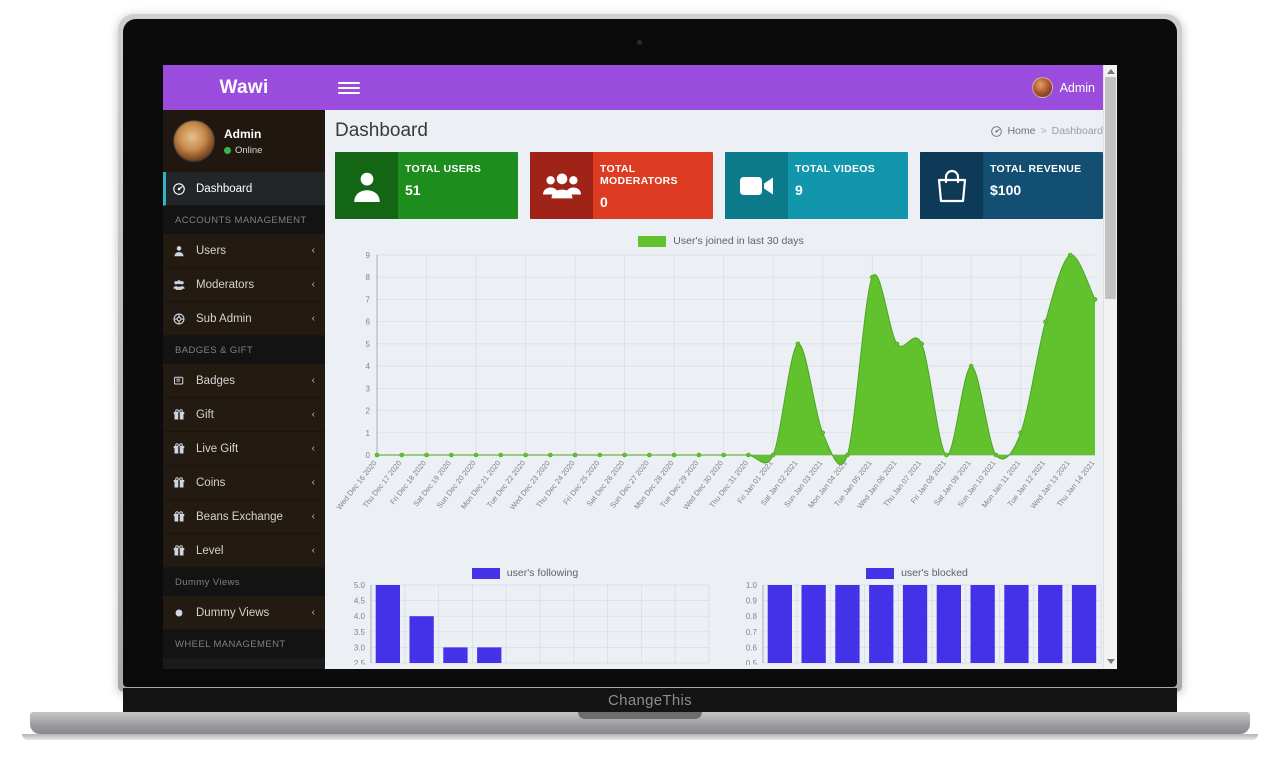  I want to click on sidebar-item-label: Coins, so click(211, 482).